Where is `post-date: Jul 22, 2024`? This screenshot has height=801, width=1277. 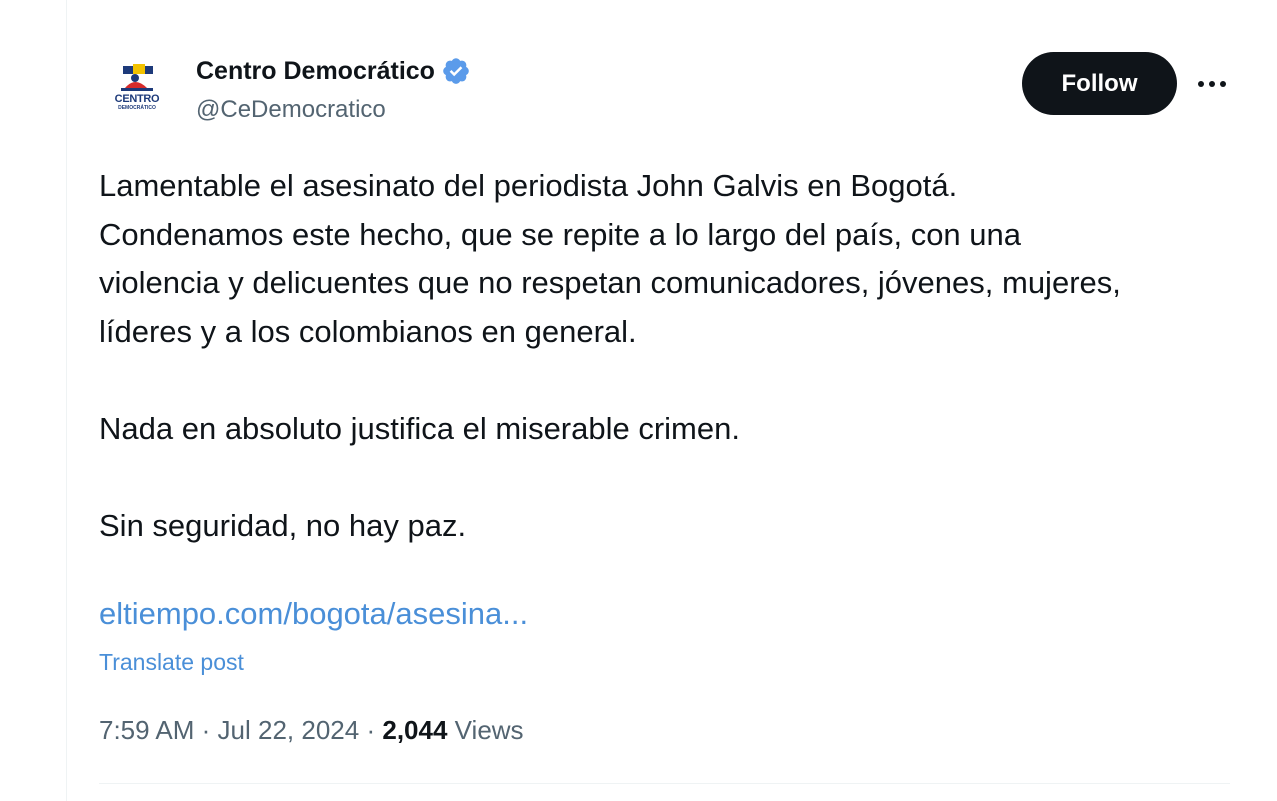 post-date: Jul 22, 2024 is located at coordinates (289, 730).